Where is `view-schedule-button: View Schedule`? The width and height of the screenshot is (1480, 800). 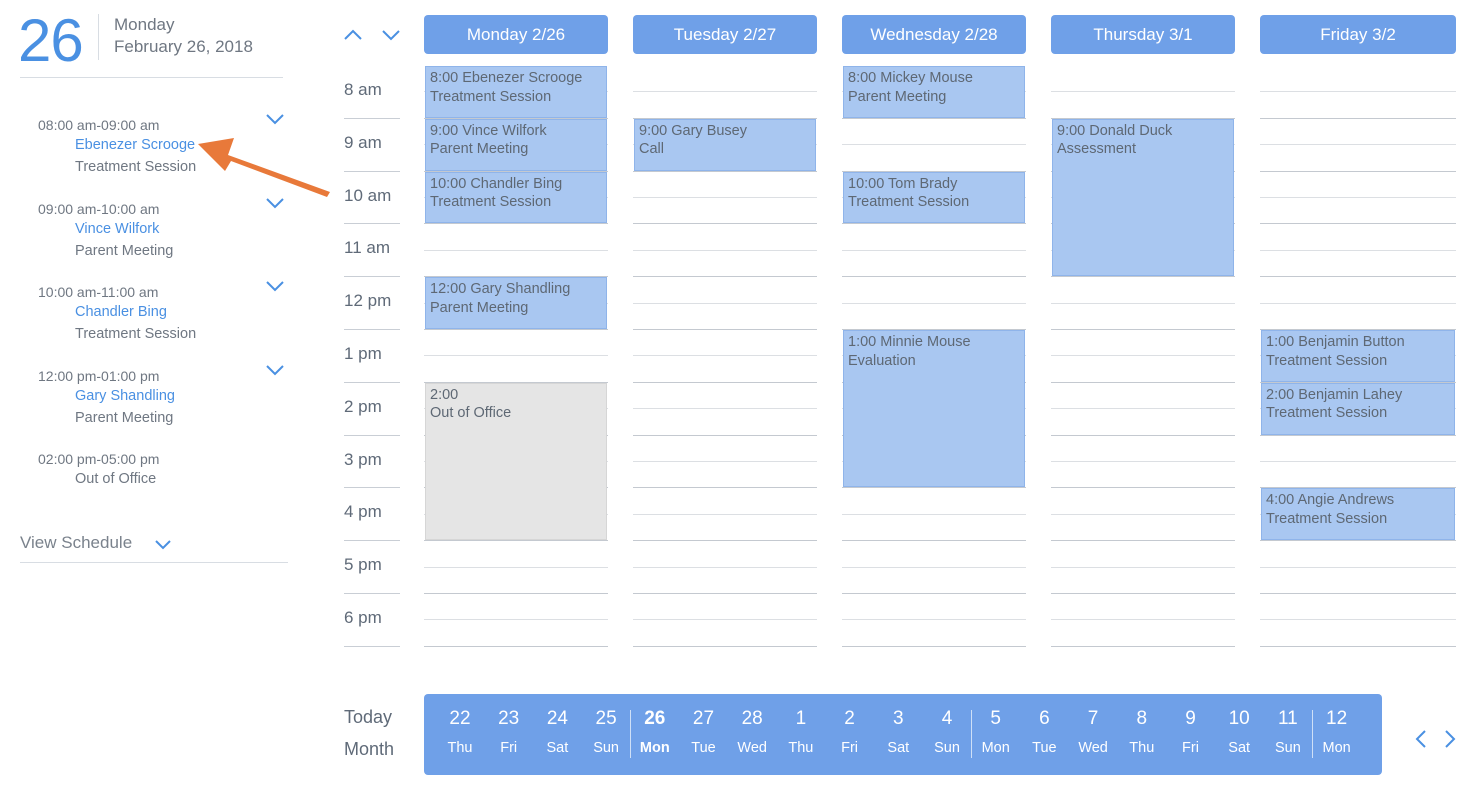 view-schedule-button: View Schedule is located at coordinates (76, 543).